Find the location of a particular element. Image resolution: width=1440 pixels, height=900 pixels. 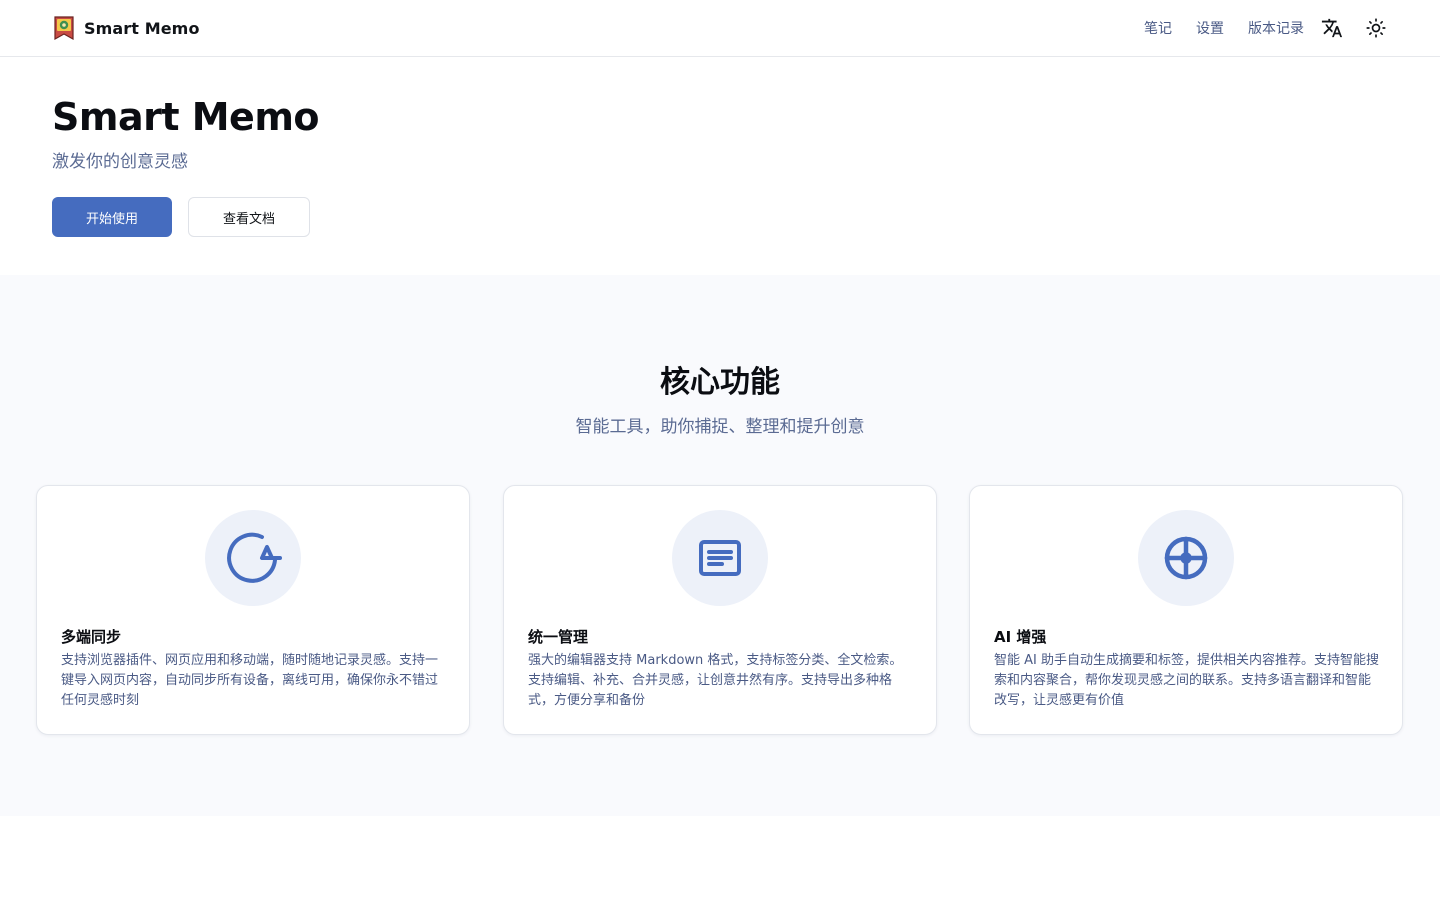

feature-card-title: 统一管理 is located at coordinates (558, 637).